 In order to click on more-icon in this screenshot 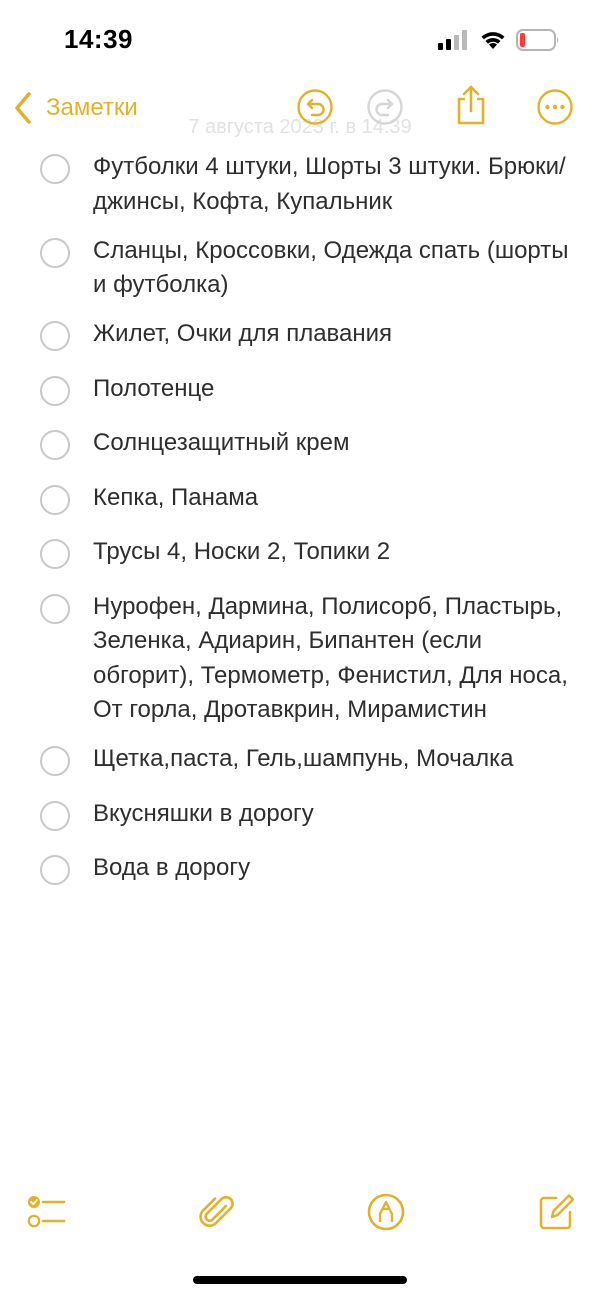, I will do `click(555, 107)`.